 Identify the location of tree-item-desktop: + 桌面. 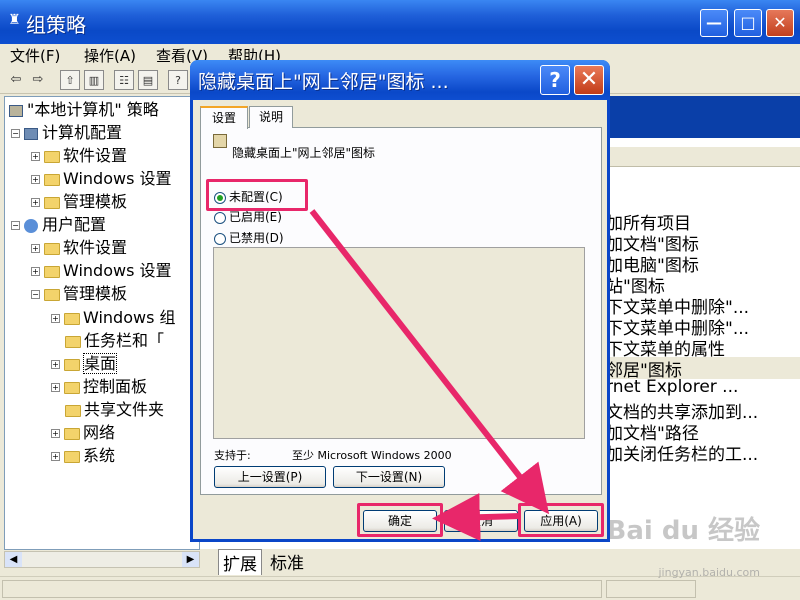
(84, 364).